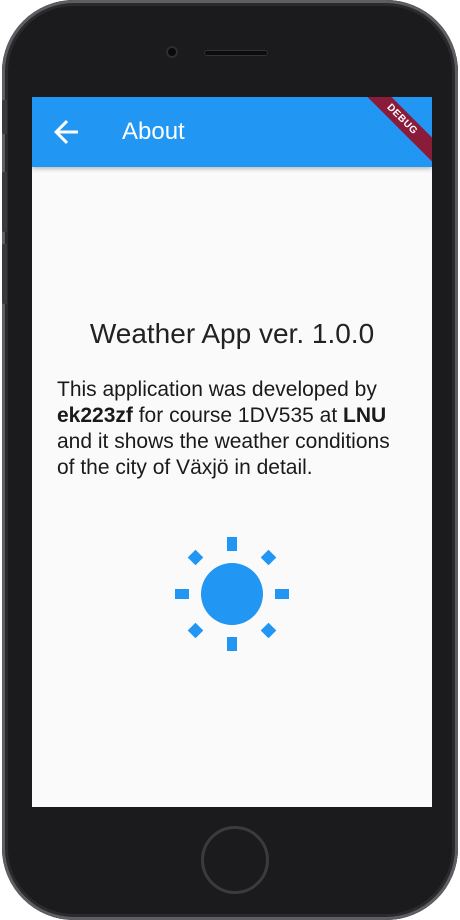  Describe the element at coordinates (4, 117) in the screenshot. I see `mute-switch` at that location.